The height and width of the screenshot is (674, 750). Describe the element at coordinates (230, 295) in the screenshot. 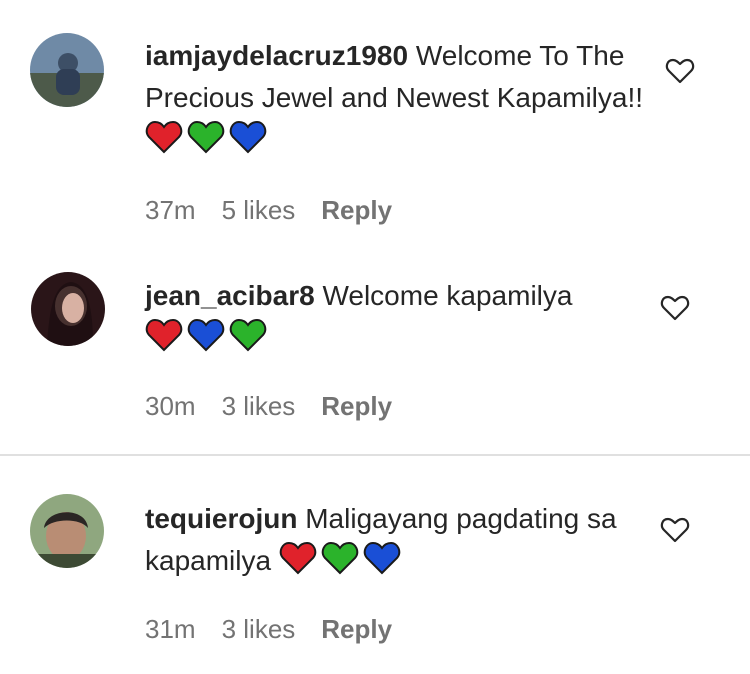

I see `comment-username: jean_acibar8` at that location.